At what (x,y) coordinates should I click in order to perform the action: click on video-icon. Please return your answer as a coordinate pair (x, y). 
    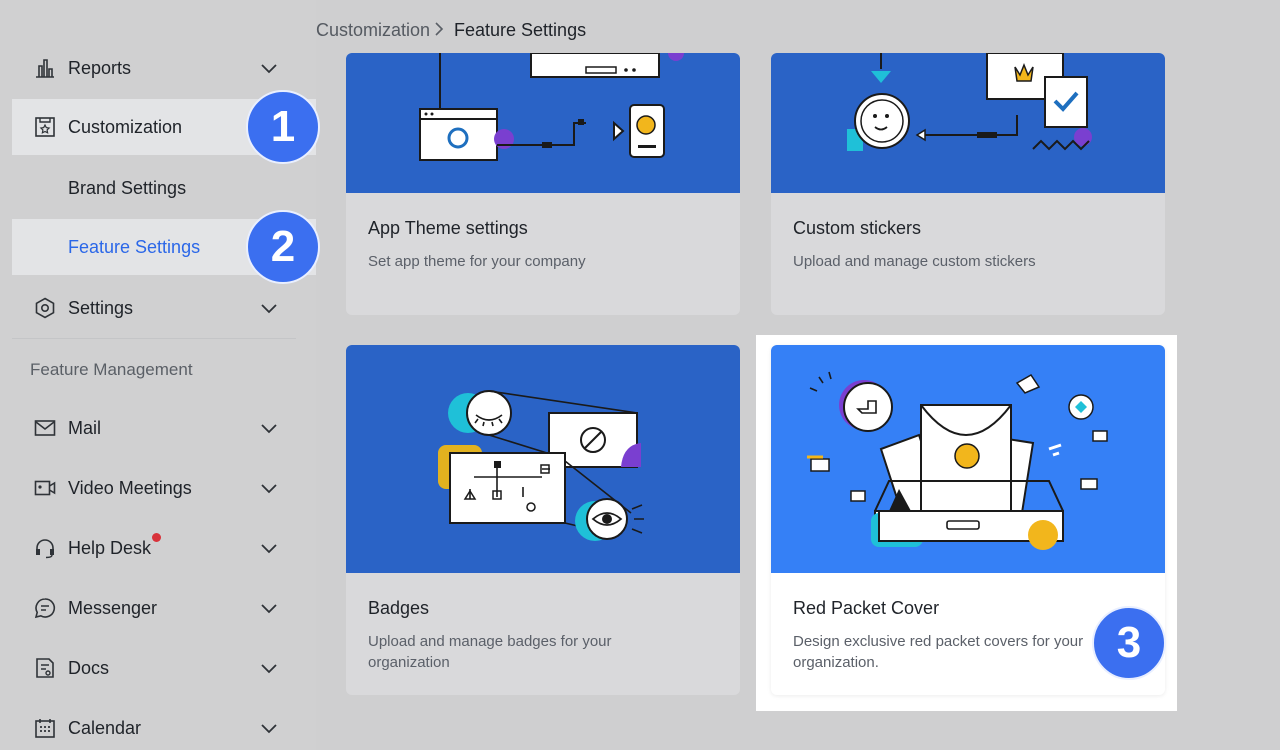
    Looking at the image, I should click on (45, 488).